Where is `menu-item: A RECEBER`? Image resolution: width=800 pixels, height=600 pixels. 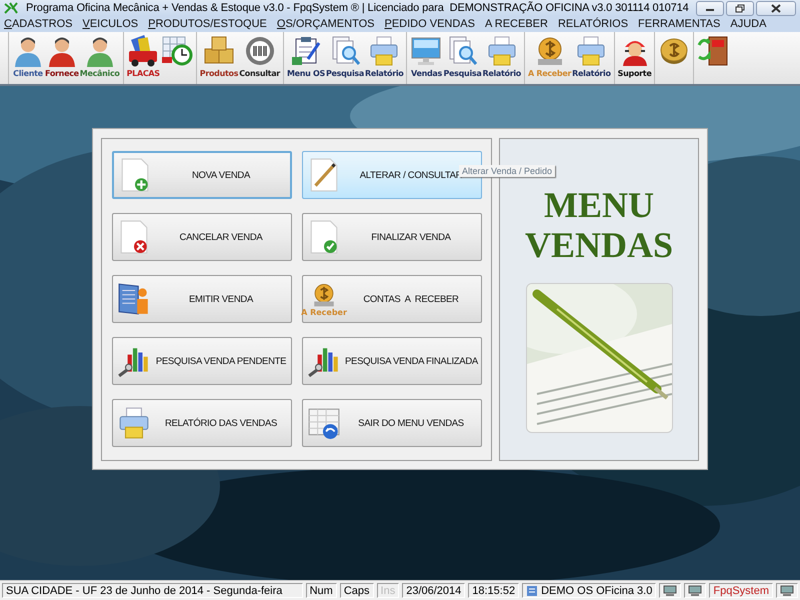
menu-item: A RECEBER is located at coordinates (516, 24).